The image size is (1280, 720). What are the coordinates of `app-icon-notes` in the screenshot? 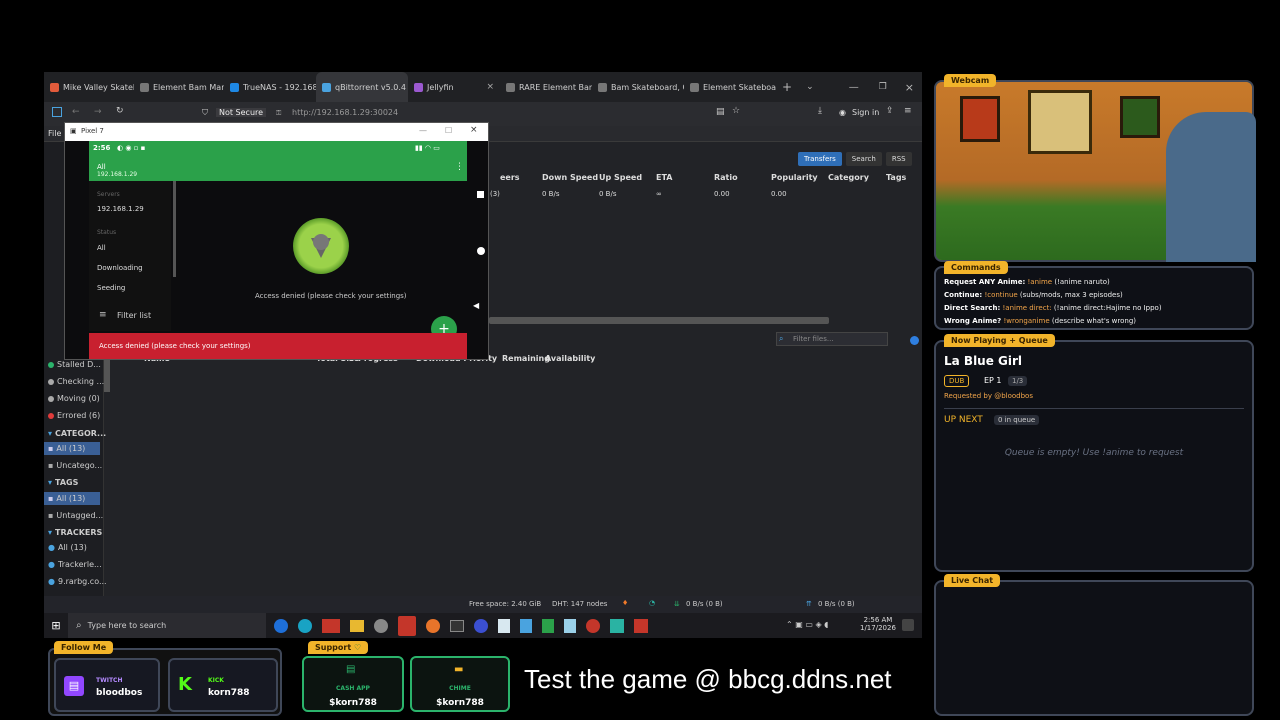 It's located at (504, 625).